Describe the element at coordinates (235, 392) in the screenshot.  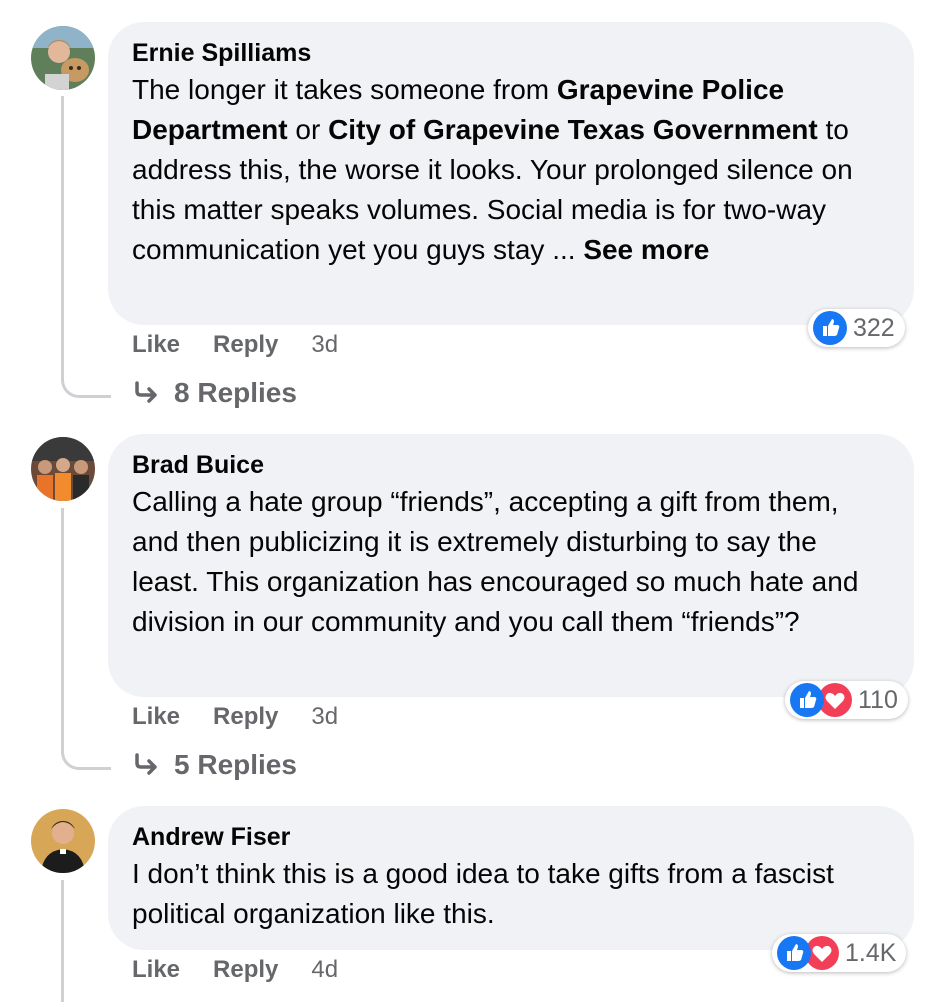
I see `replies-count: 8 Replies` at that location.